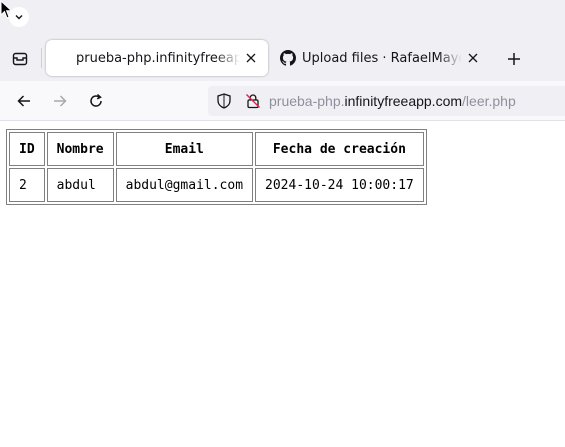 The image size is (565, 447). I want to click on header-fecha-creacion: Fecha de creación, so click(339, 149).